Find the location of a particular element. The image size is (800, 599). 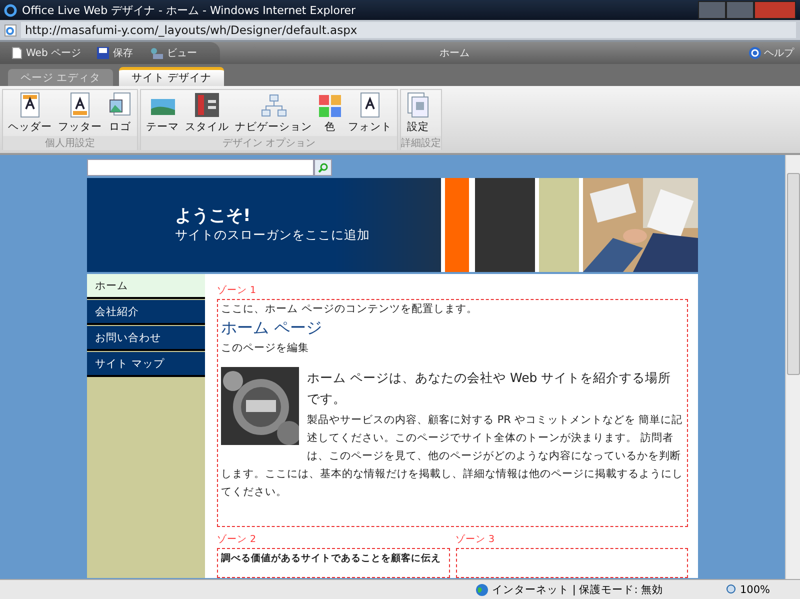

search-icon is located at coordinates (323, 167).